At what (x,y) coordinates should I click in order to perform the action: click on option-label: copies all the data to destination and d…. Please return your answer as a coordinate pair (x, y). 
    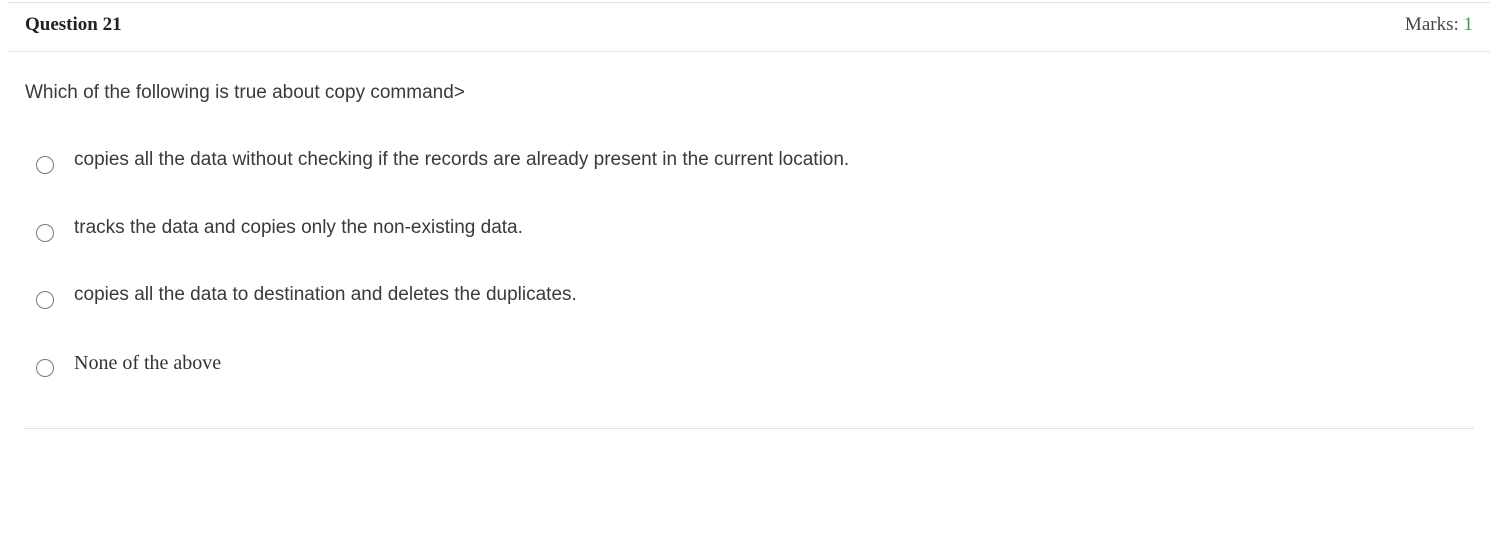
    Looking at the image, I should click on (325, 294).